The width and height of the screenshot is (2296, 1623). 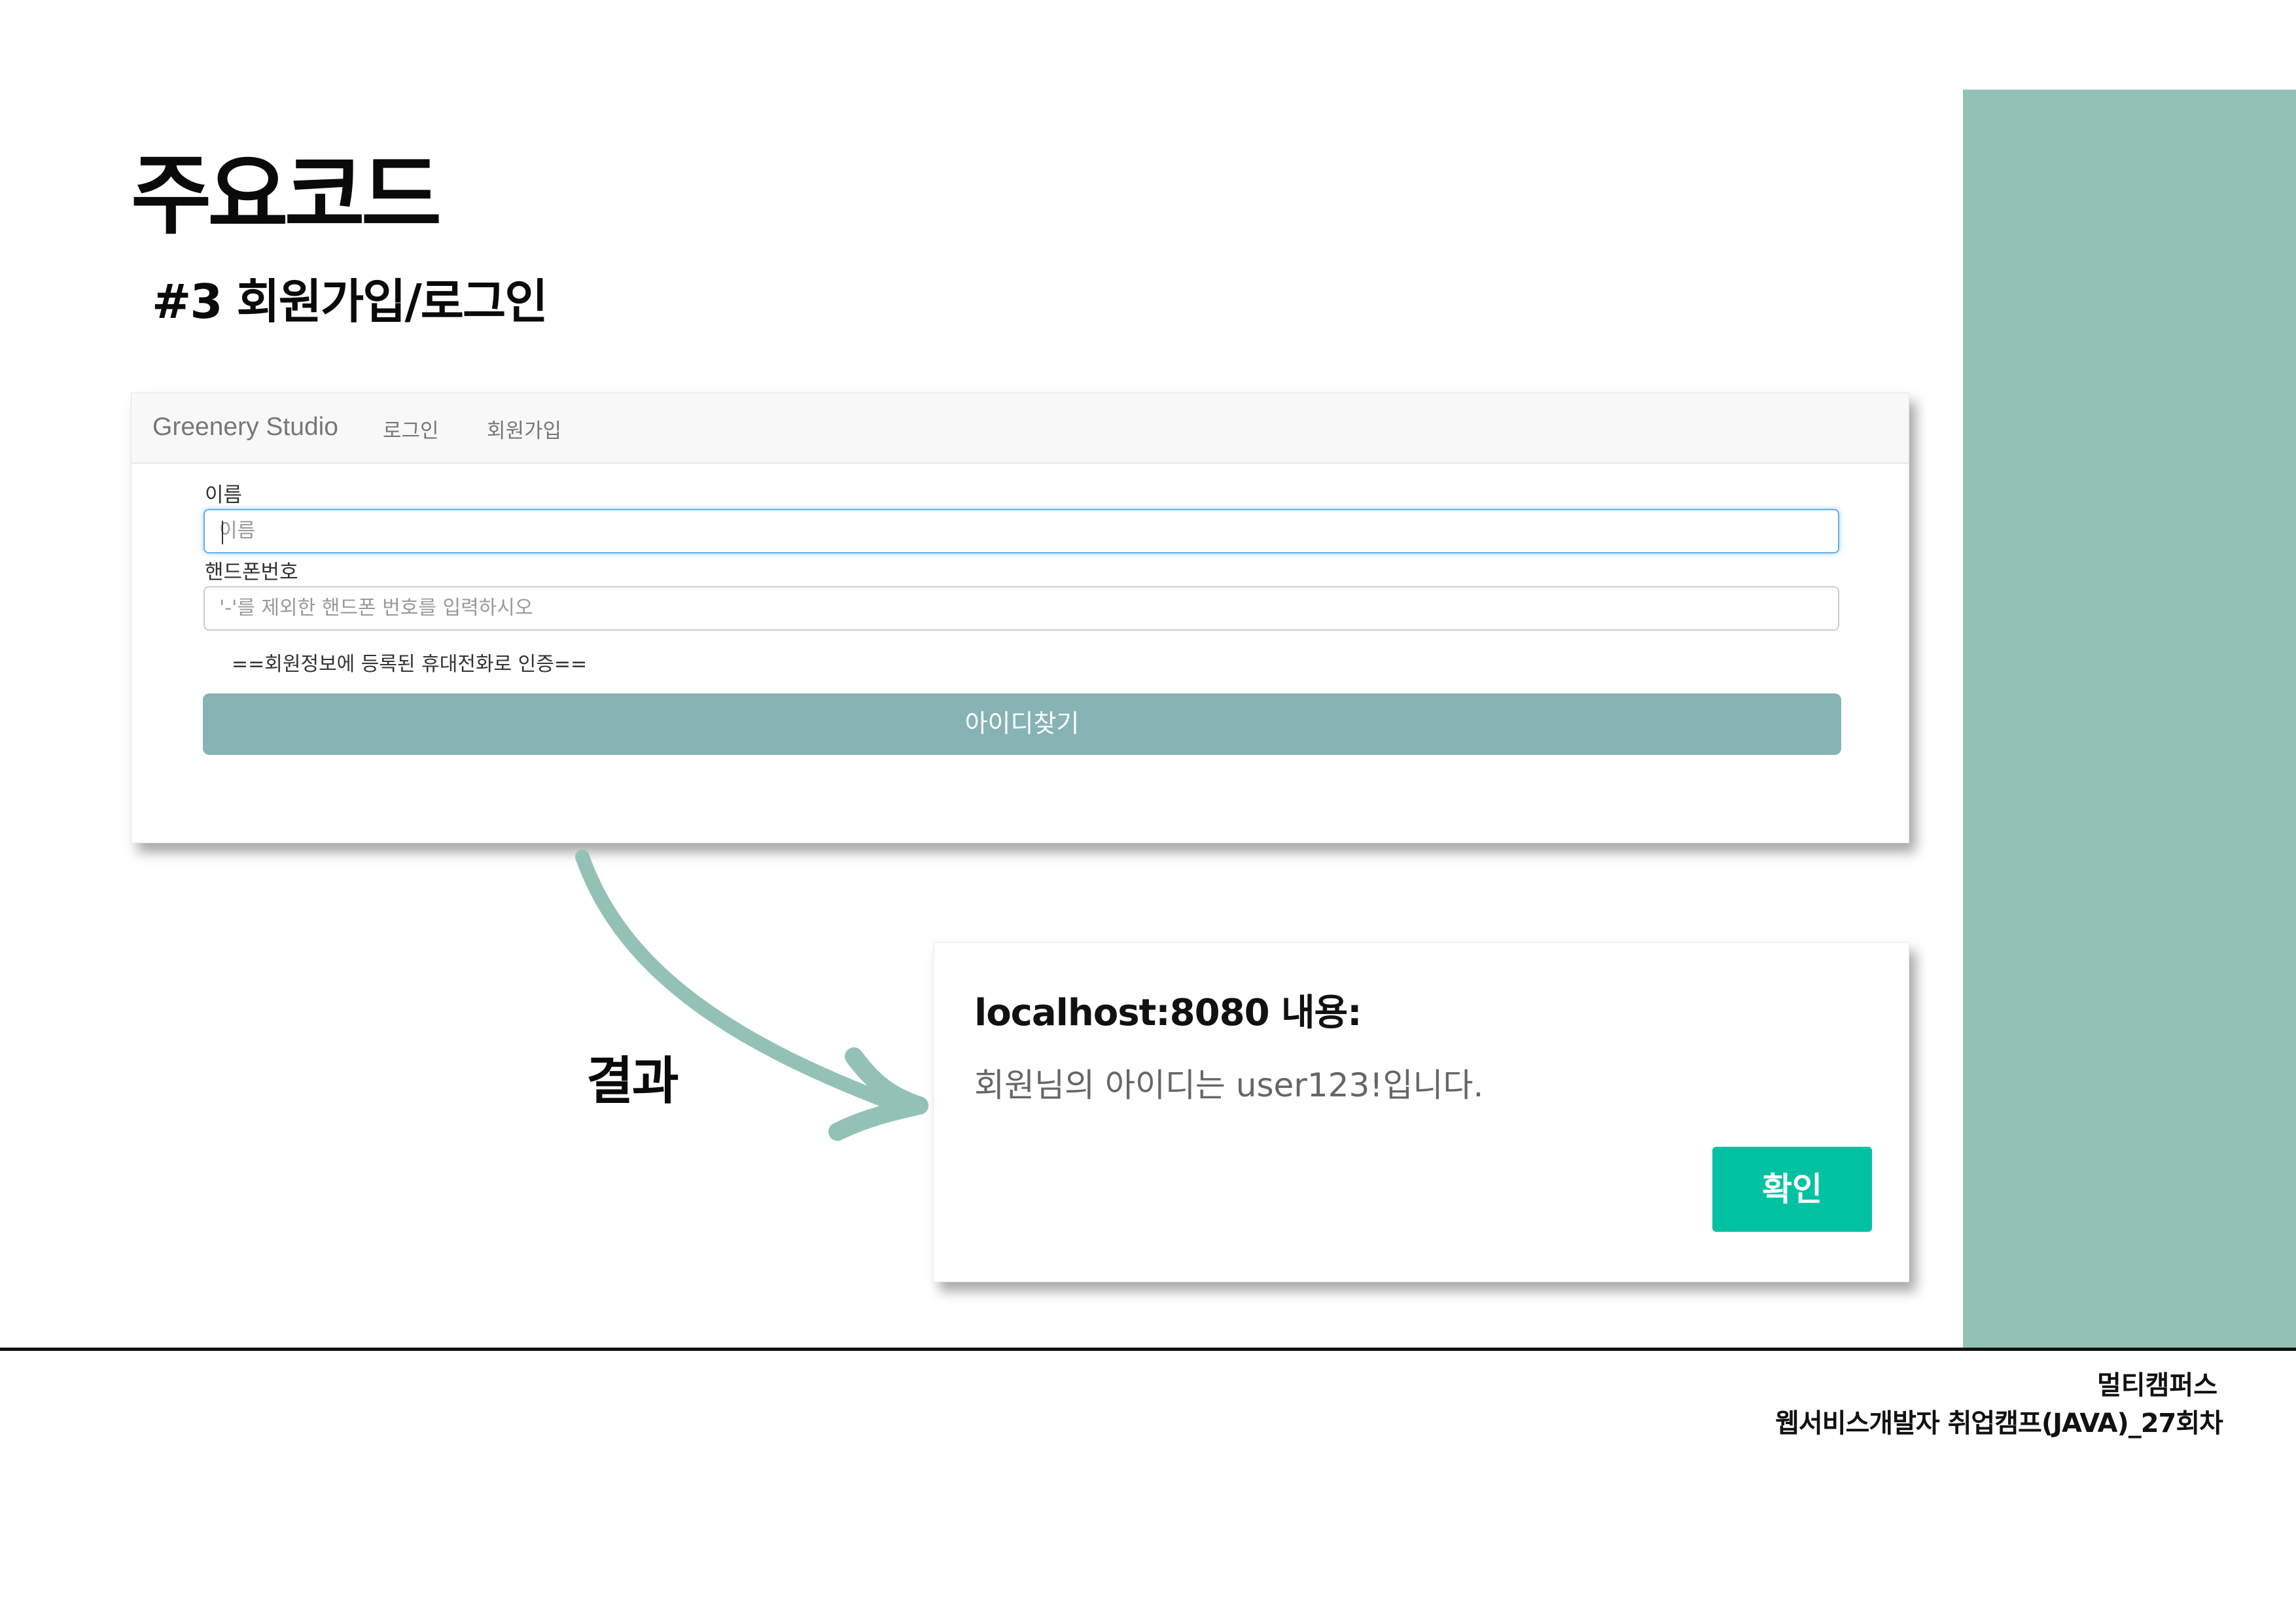 I want to click on phone-placeholder: '-'를 제외한 핸드폰 번호를 입력하시오, so click(x=376, y=608).